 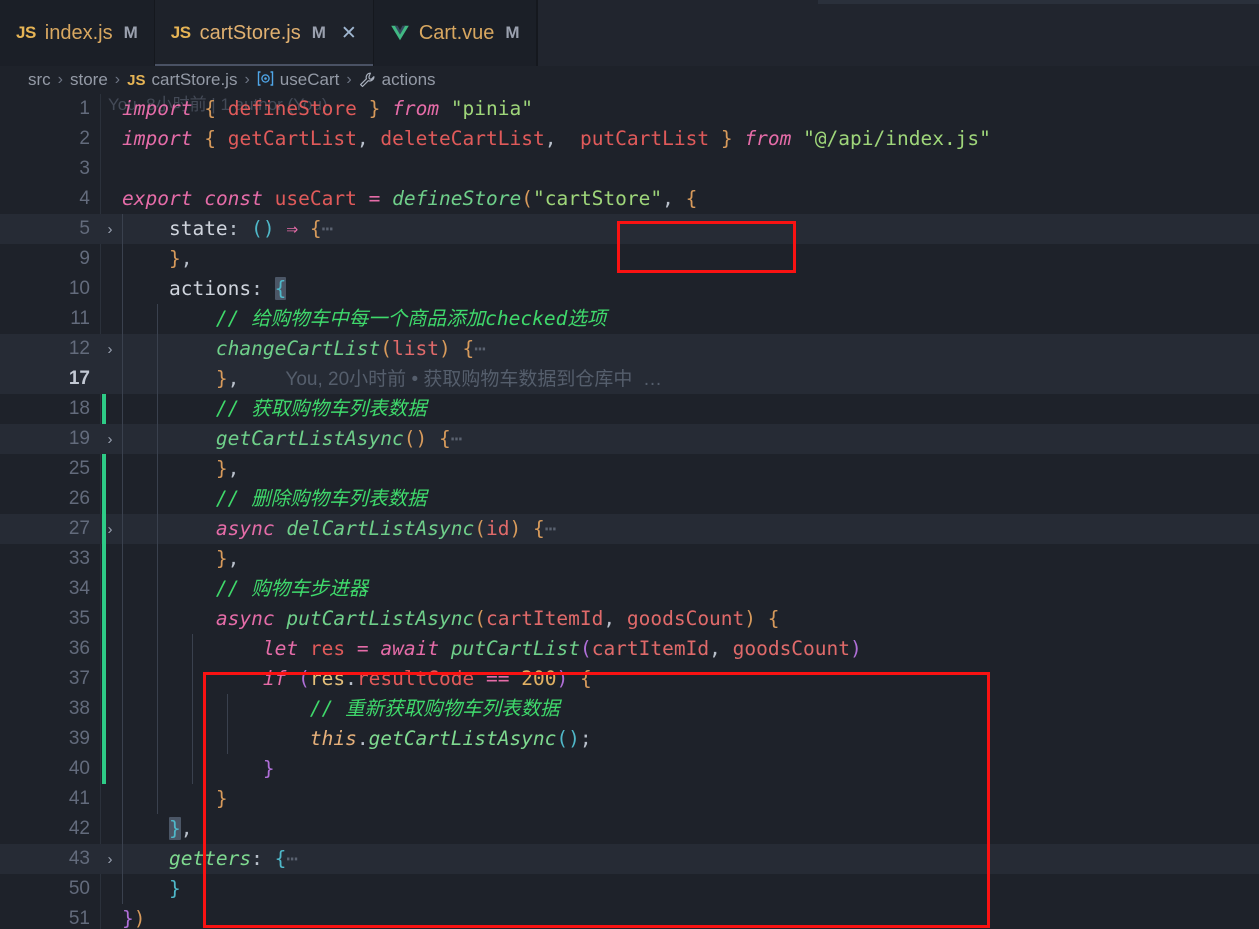 What do you see at coordinates (679, 169) in the screenshot?
I see `code-line-content` at bounding box center [679, 169].